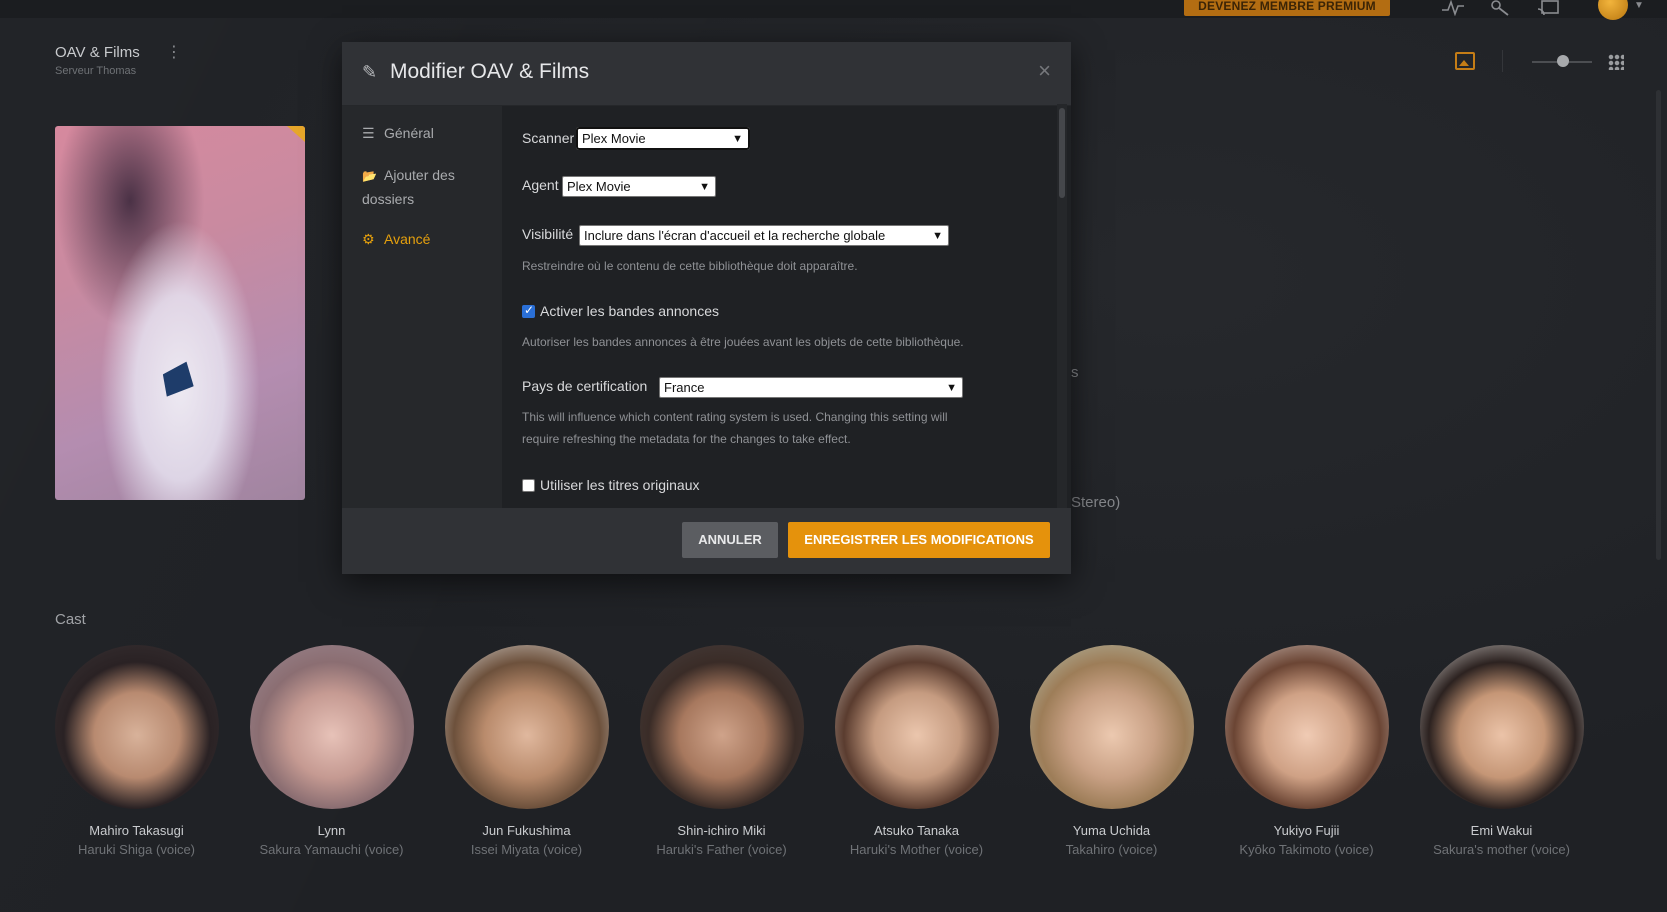  I want to click on agent-label: Agent, so click(540, 185).